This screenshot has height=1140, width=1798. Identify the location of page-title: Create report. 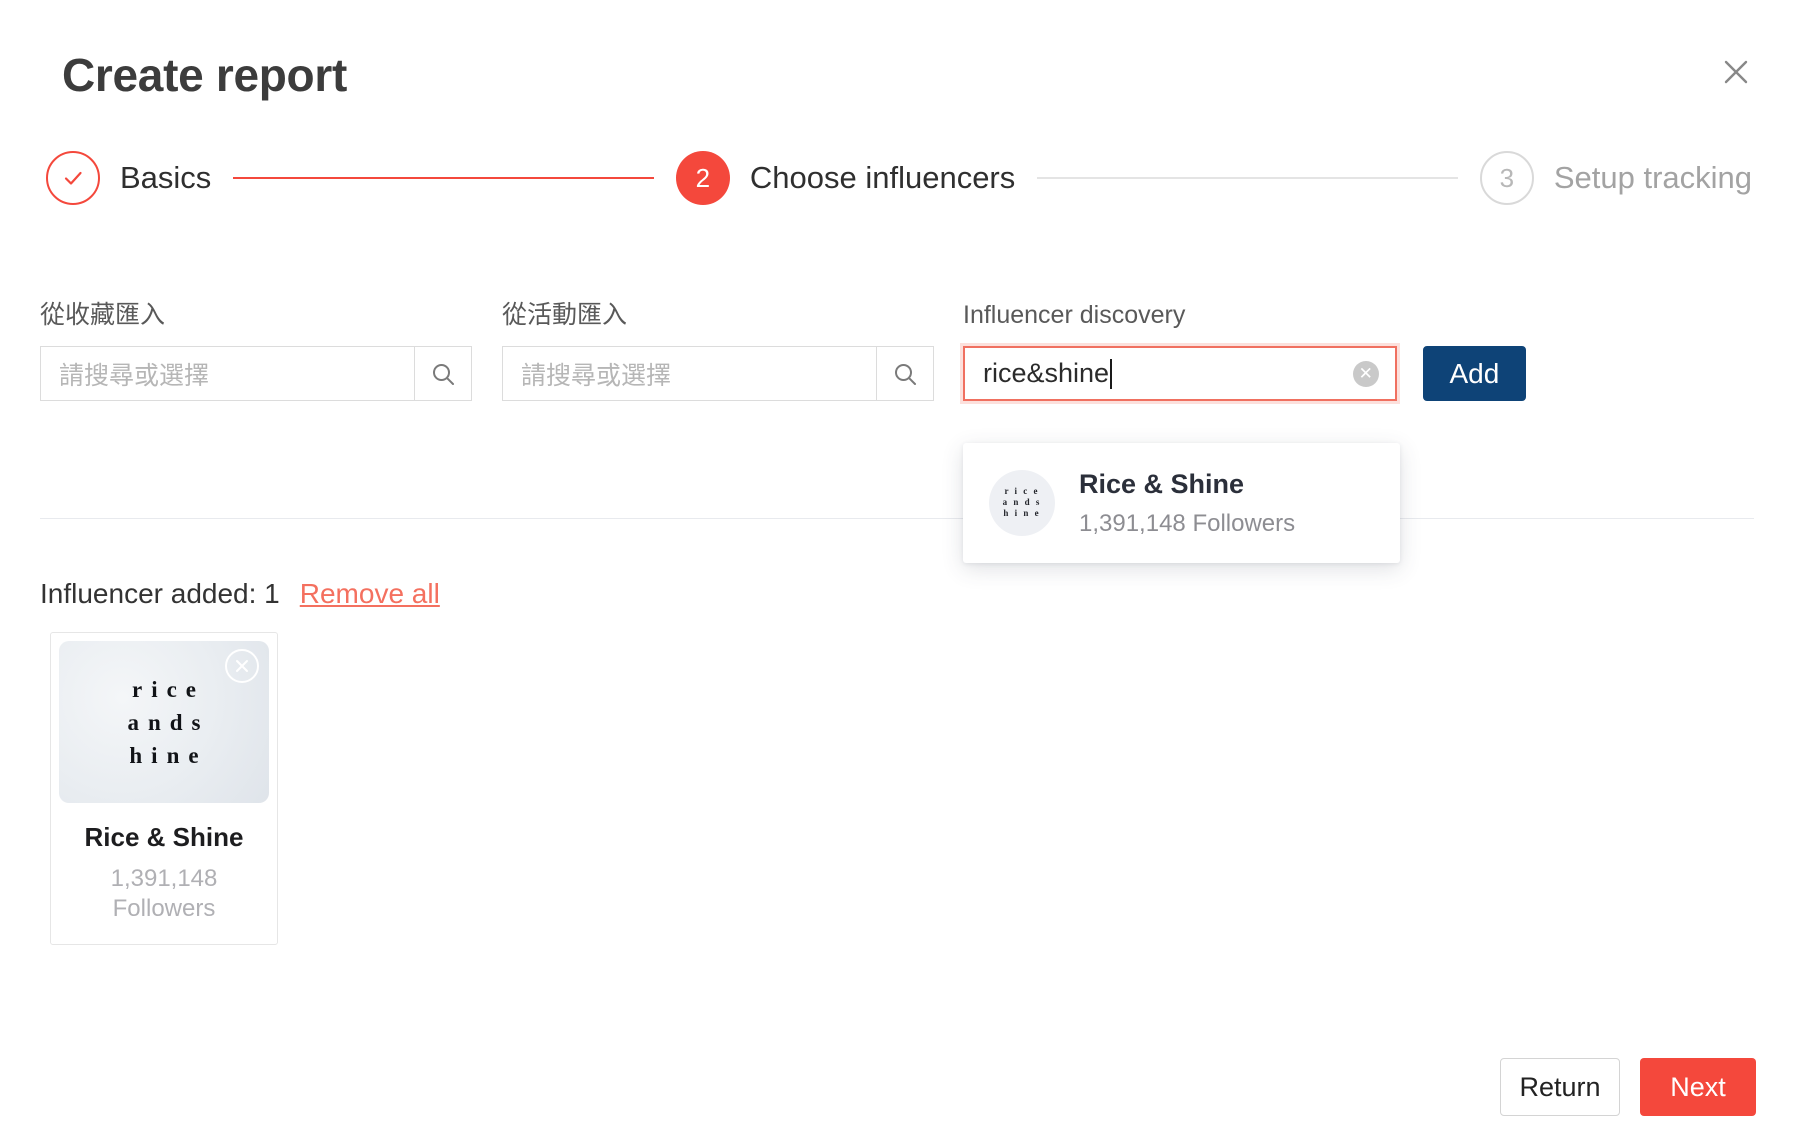
(204, 75).